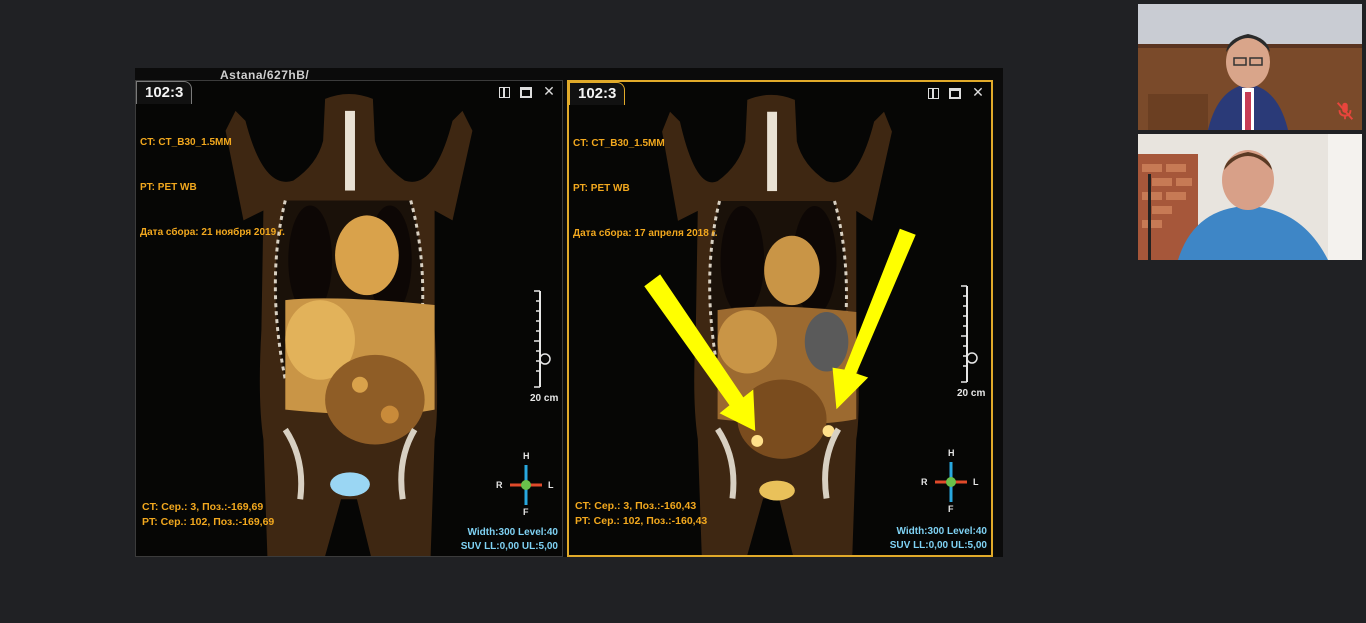 This screenshot has width=1366, height=623. I want to click on ct-position: CT: Сер.: 3, Поз.:-169,69, so click(203, 507).